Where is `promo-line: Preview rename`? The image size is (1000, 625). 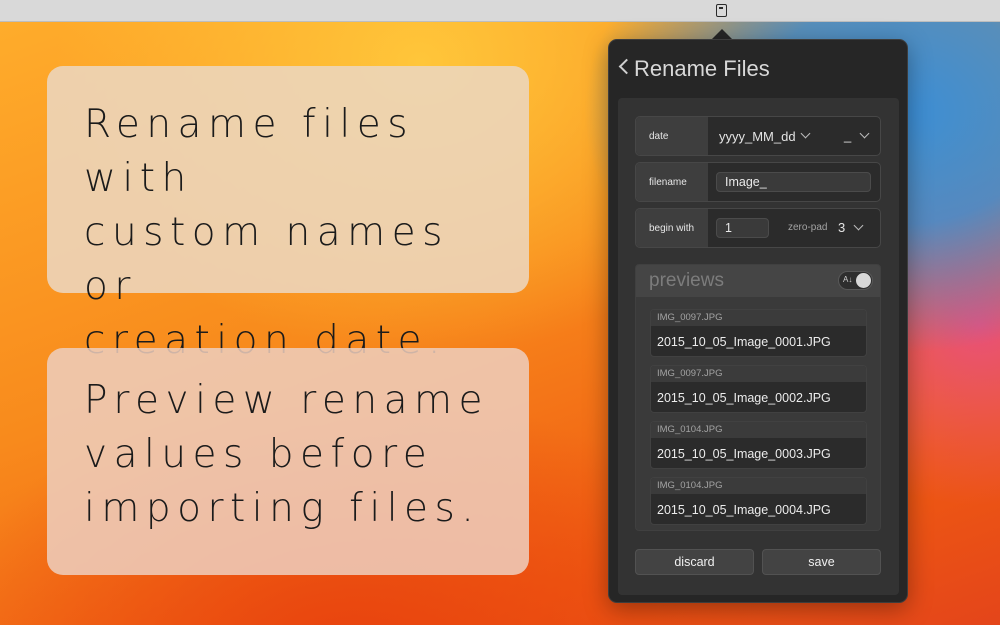
promo-line: Preview rename is located at coordinates (286, 400).